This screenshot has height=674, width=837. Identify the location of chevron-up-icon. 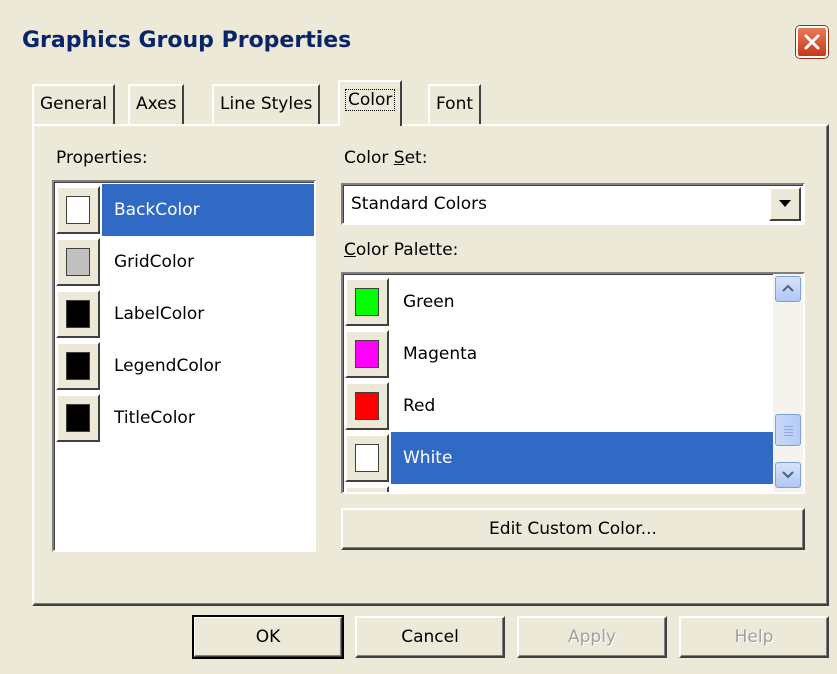
(788, 288).